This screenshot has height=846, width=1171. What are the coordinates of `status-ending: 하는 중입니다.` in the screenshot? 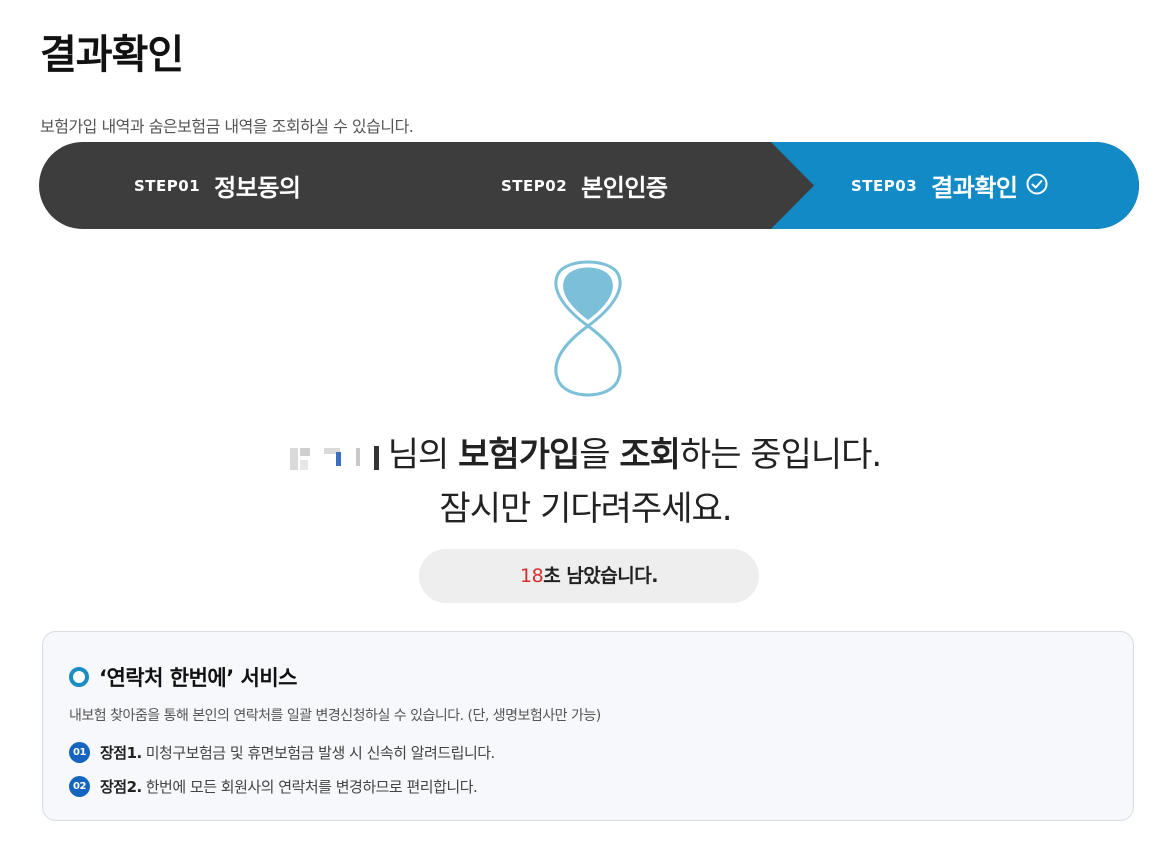 It's located at (780, 455).